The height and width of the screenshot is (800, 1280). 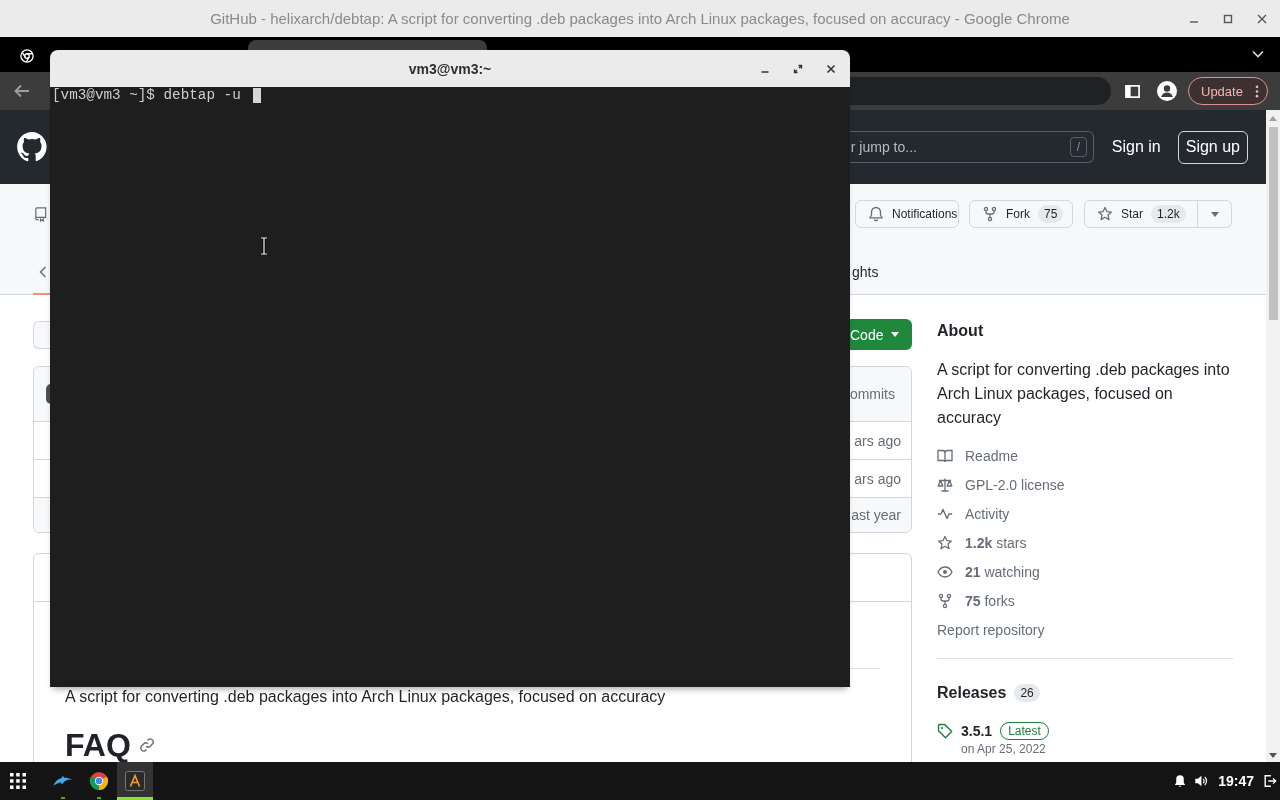 I want to click on window-title: GitHub - helixarch/debtap: A script for converting .deb packages into Arch Linux packages, focused on accuracy - Google Chrome, so click(x=640, y=18).